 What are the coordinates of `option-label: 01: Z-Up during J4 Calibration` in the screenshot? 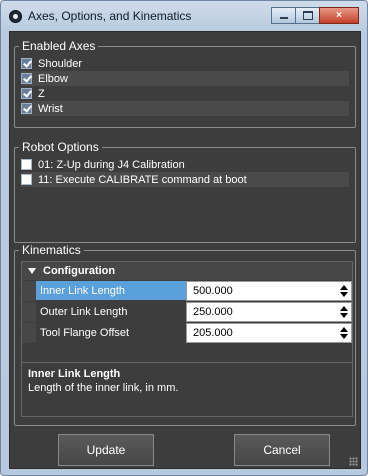 It's located at (111, 164).